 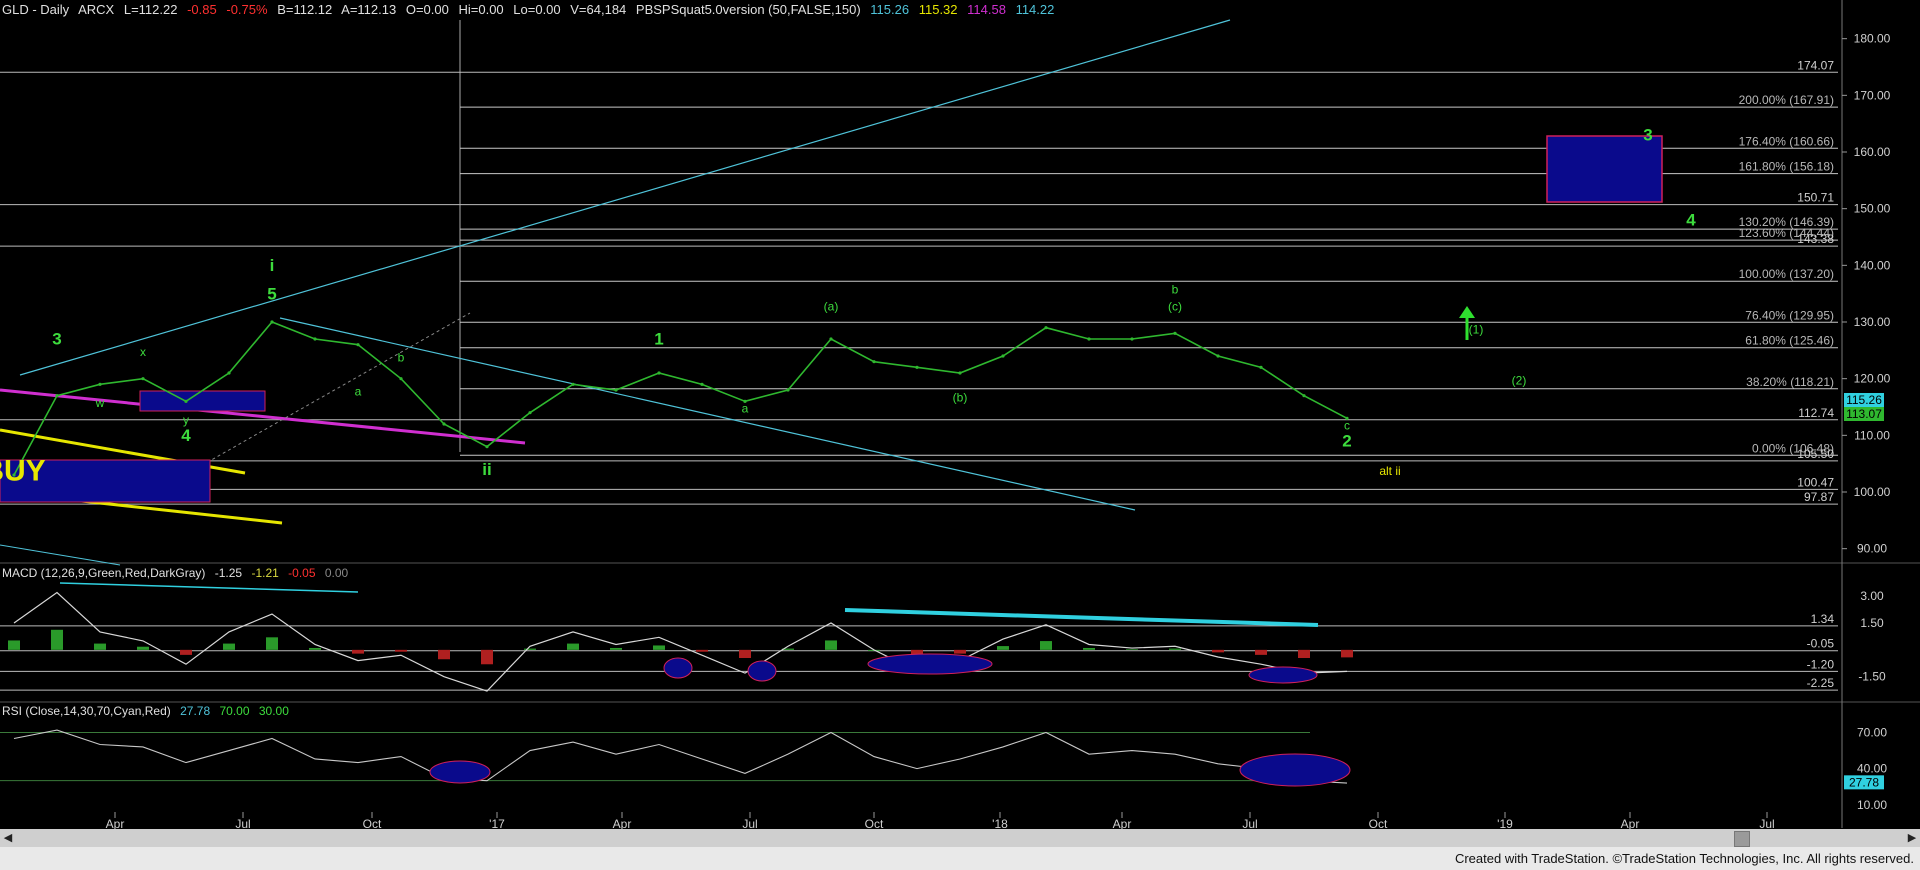 What do you see at coordinates (1872, 265) in the screenshot?
I see `y-tick-label: 140.00` at bounding box center [1872, 265].